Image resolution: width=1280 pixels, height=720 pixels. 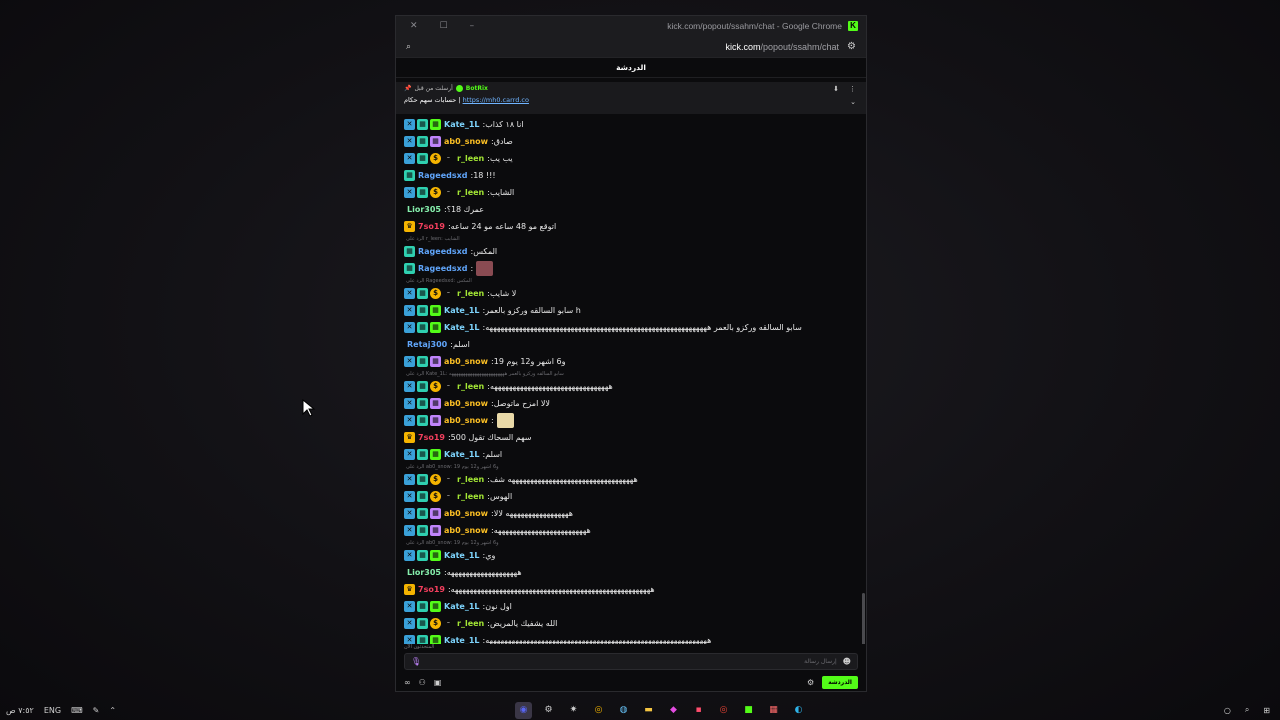 What do you see at coordinates (698, 710) in the screenshot?
I see `app-icon: ▪` at bounding box center [698, 710].